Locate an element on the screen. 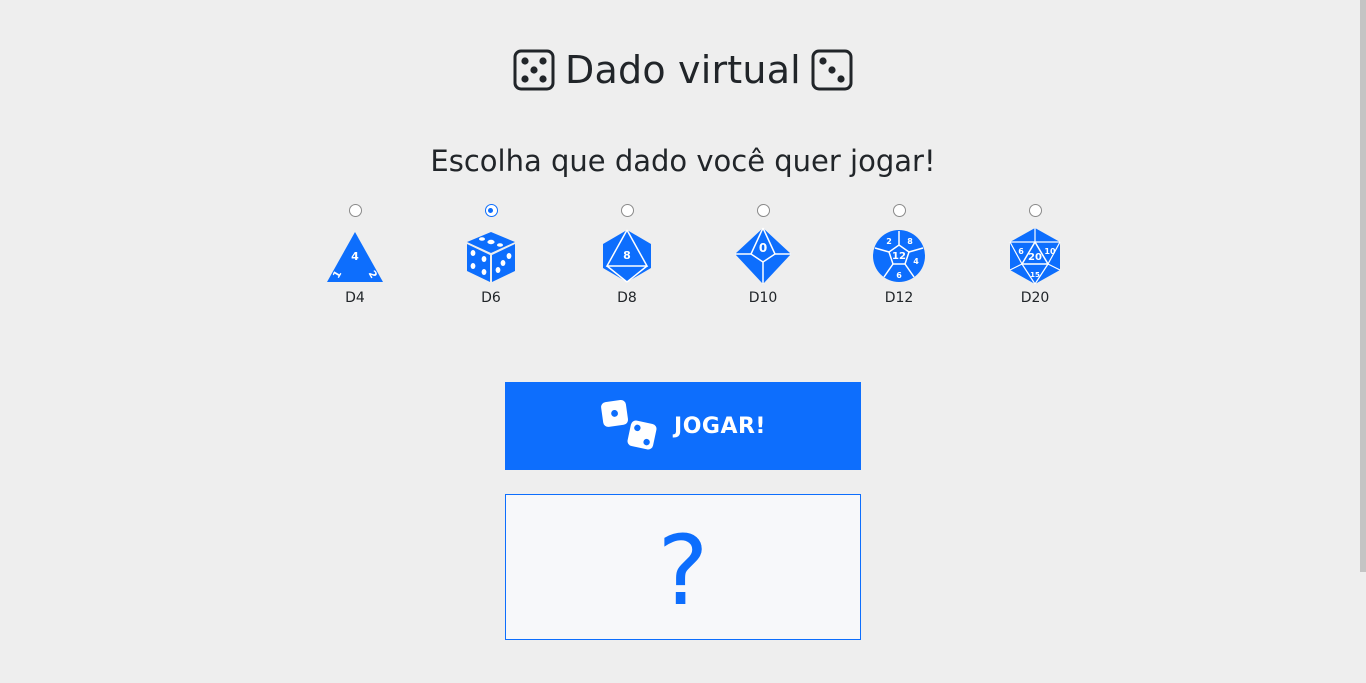  d10-face-number: 0 is located at coordinates (763, 248).